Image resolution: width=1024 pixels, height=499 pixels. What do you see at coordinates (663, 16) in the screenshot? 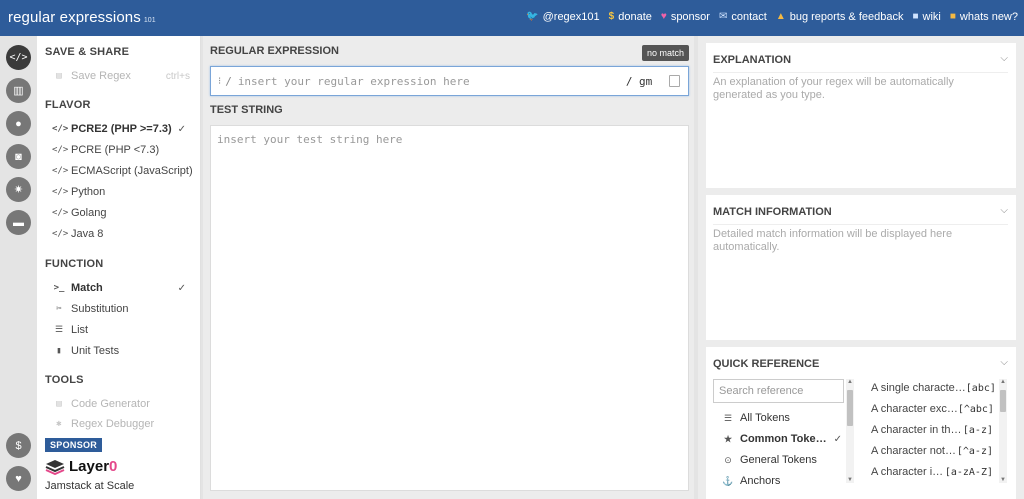
I see `heart-icon: ♥` at bounding box center [663, 16].